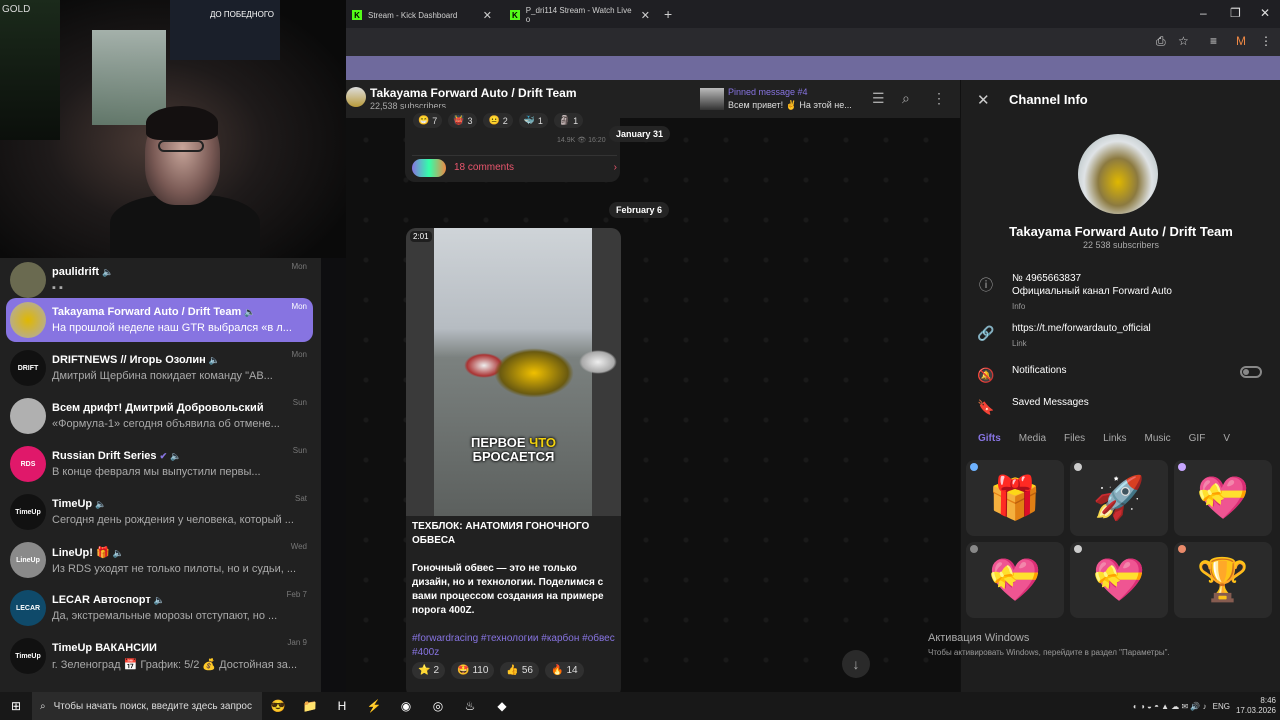  What do you see at coordinates (1032, 441) in the screenshot?
I see `tab-media: Media` at bounding box center [1032, 441].